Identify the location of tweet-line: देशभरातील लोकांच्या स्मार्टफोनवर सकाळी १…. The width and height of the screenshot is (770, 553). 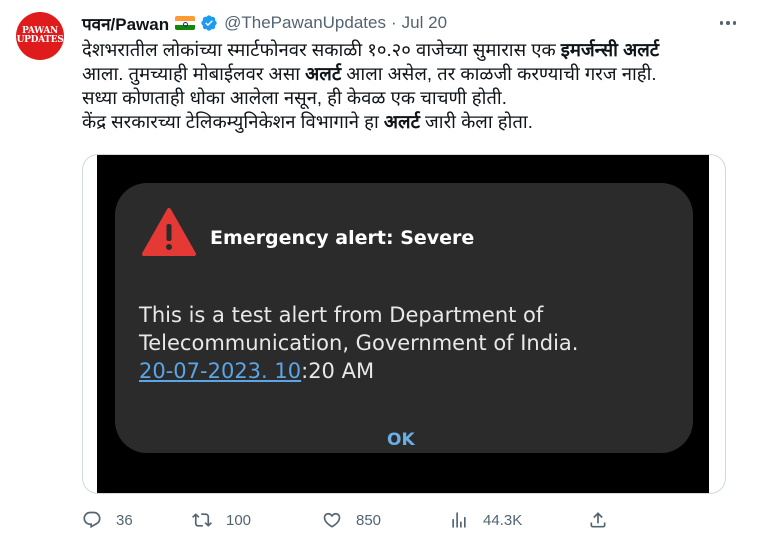
(412, 50).